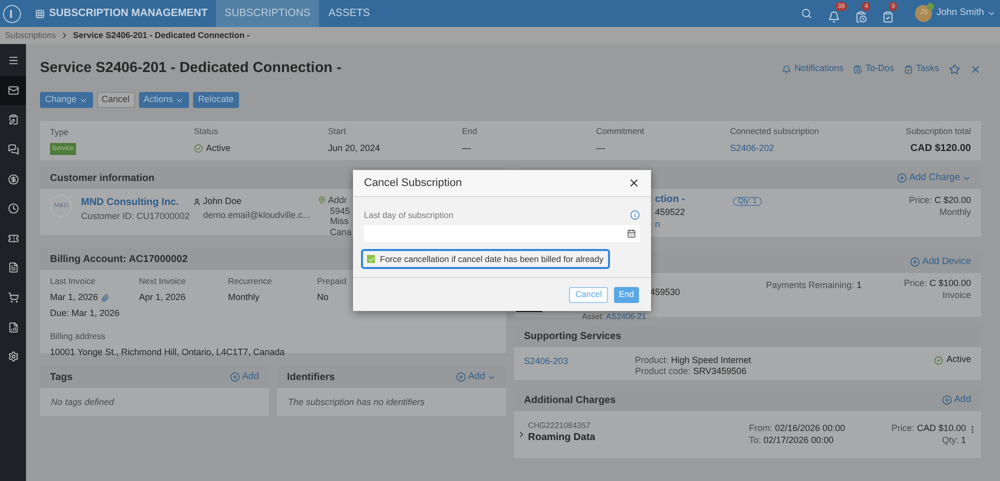 Image resolution: width=1000 pixels, height=481 pixels. What do you see at coordinates (13, 208) in the screenshot?
I see `clock-icon` at bounding box center [13, 208].